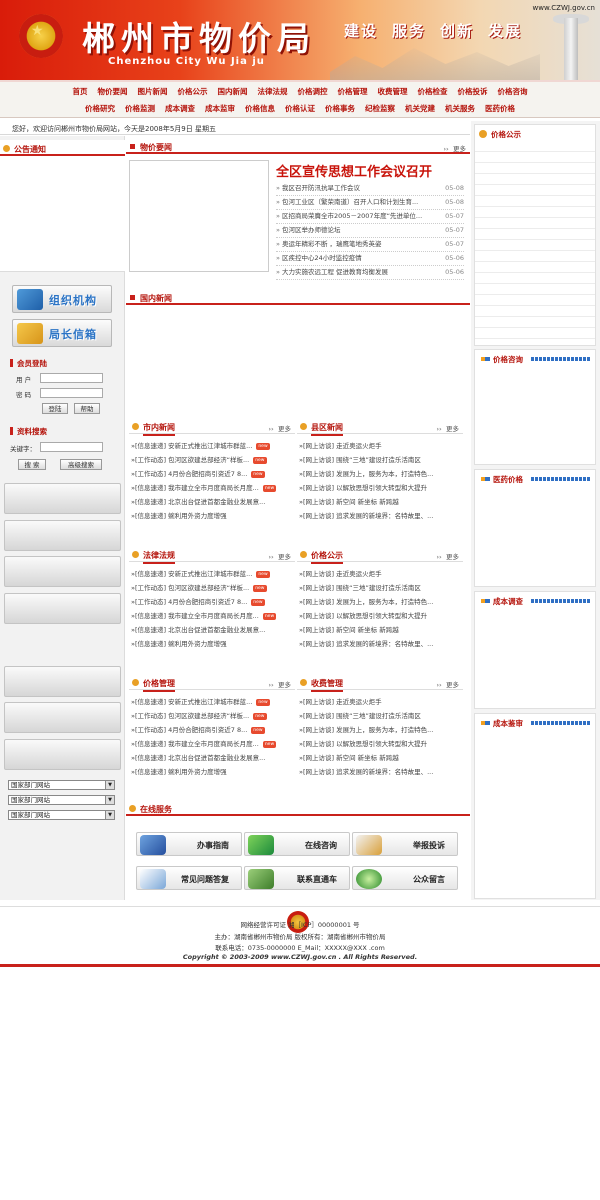 The width and height of the screenshot is (600, 1200). What do you see at coordinates (273, 91) in the screenshot?
I see `nav-item: 法律法规` at bounding box center [273, 91].